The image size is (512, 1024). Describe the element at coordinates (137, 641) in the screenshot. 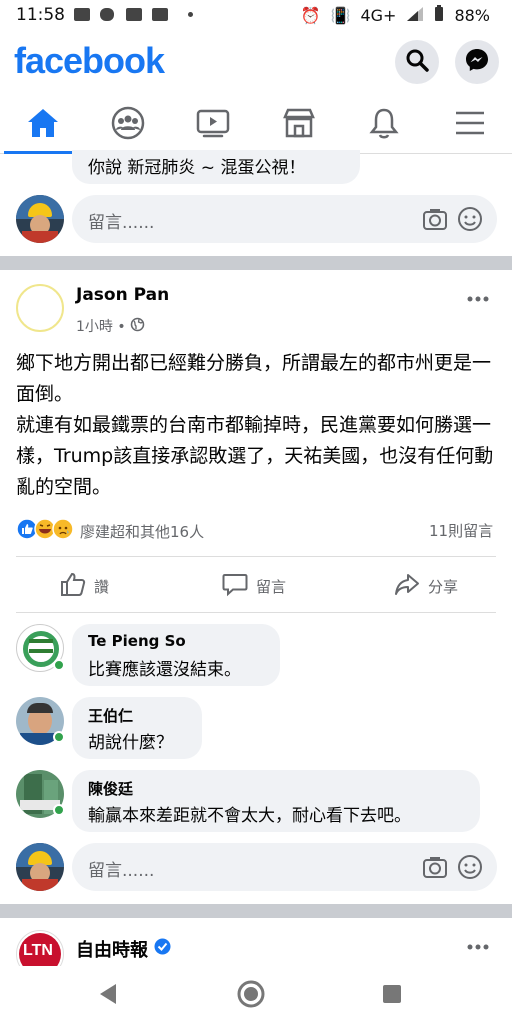

I see `comment-author: Te Pieng So` at that location.